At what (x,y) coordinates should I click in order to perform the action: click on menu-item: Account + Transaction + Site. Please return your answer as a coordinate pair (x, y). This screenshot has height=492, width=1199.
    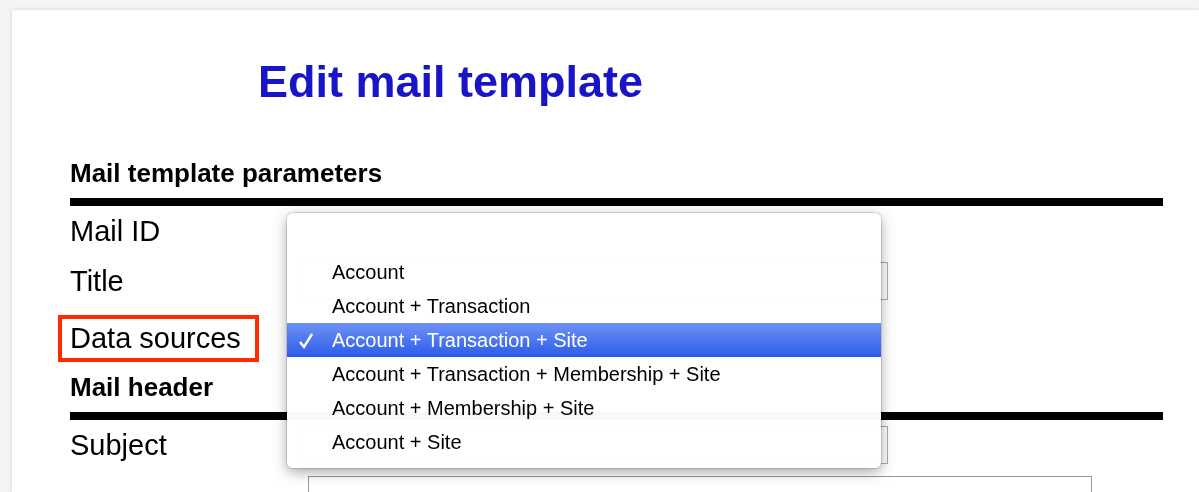
    Looking at the image, I should click on (584, 340).